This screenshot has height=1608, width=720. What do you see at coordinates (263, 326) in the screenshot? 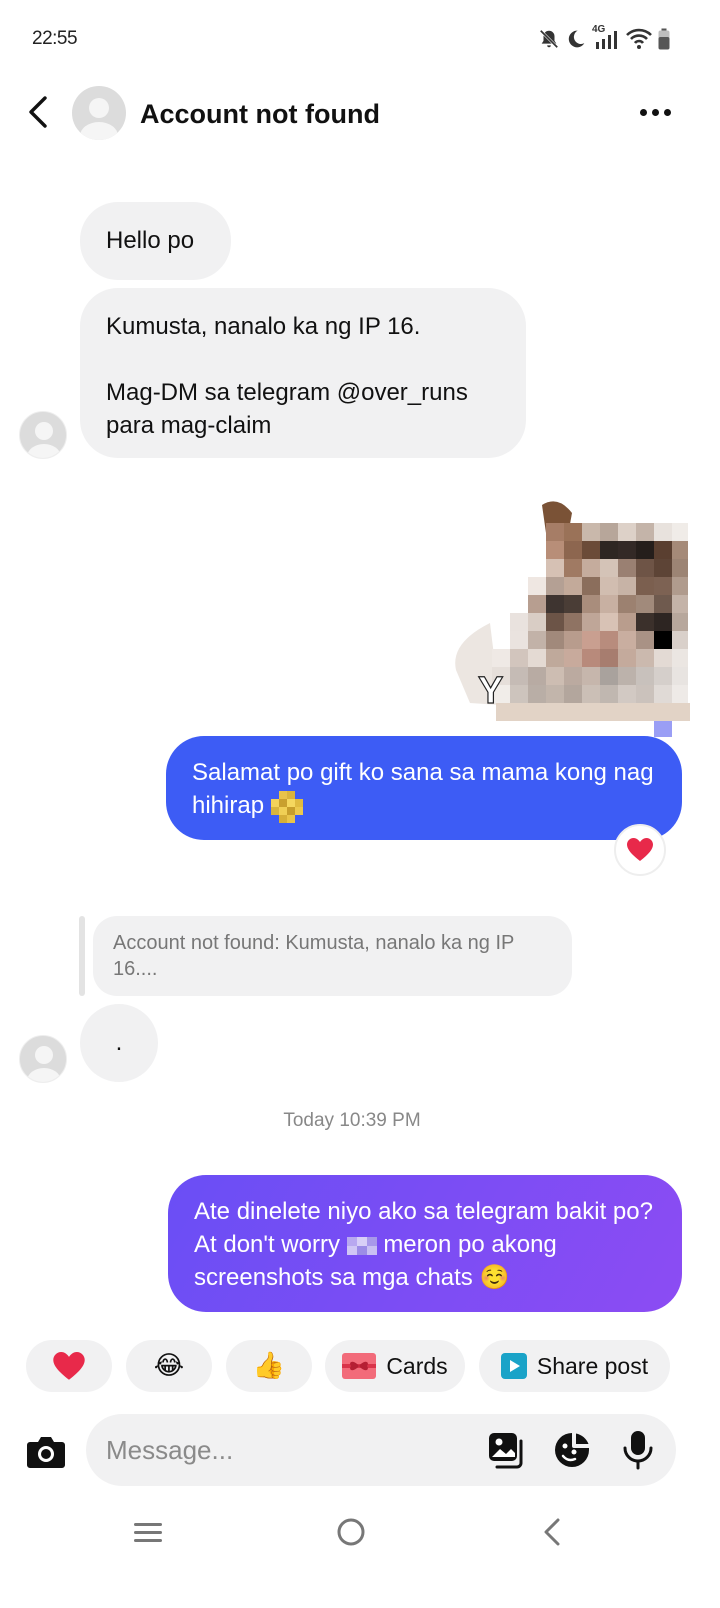
I see `message-text: Kumusta, nanalo ka ng IP 16.` at bounding box center [263, 326].